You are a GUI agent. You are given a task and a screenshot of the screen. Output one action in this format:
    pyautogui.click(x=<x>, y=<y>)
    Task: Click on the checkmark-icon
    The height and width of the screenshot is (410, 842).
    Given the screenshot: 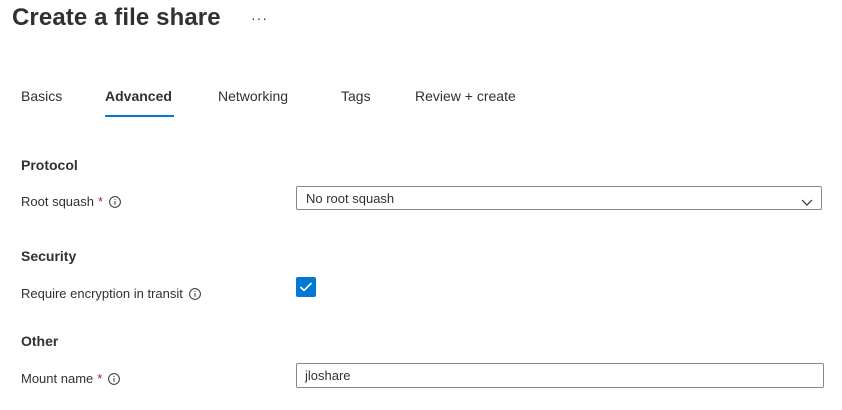 What is the action you would take?
    pyautogui.click(x=306, y=287)
    